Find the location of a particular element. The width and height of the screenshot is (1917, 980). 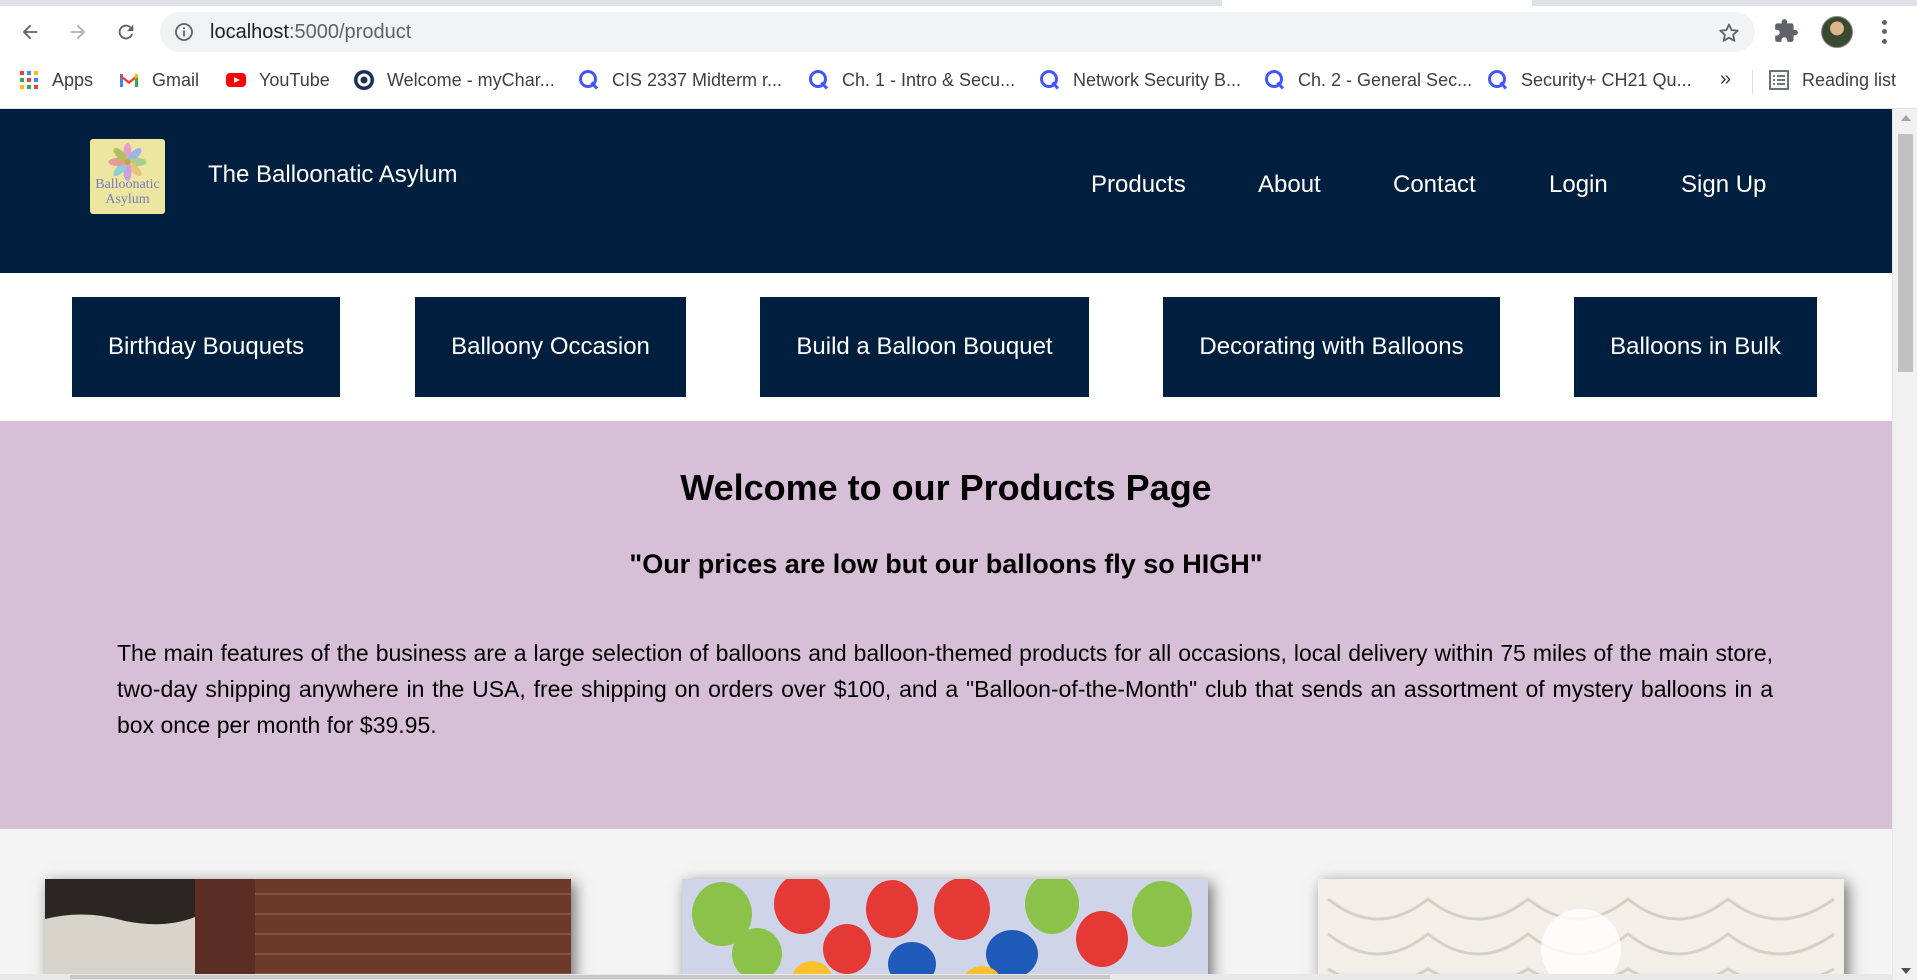

logo-text-line1: Balloonatic is located at coordinates (127, 184).